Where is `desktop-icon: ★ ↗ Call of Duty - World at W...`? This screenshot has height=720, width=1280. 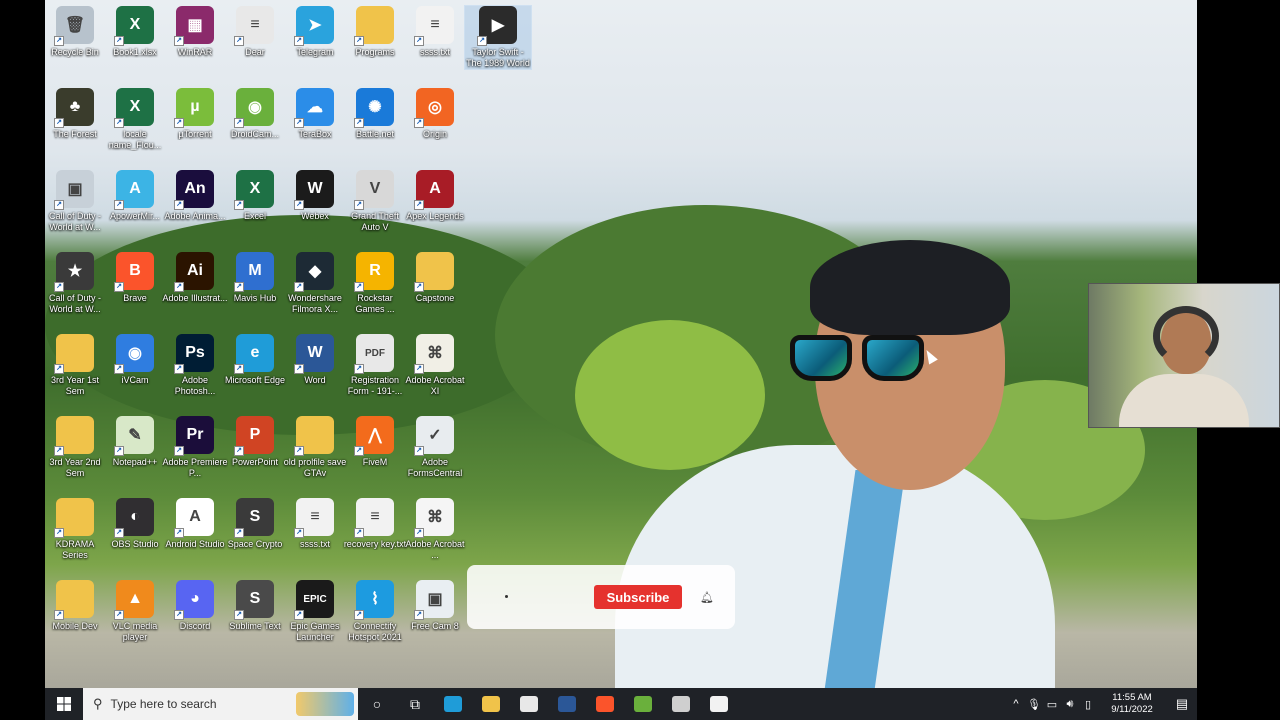 desktop-icon: ★ ↗ Call of Duty - World at W... is located at coordinates (76, 283).